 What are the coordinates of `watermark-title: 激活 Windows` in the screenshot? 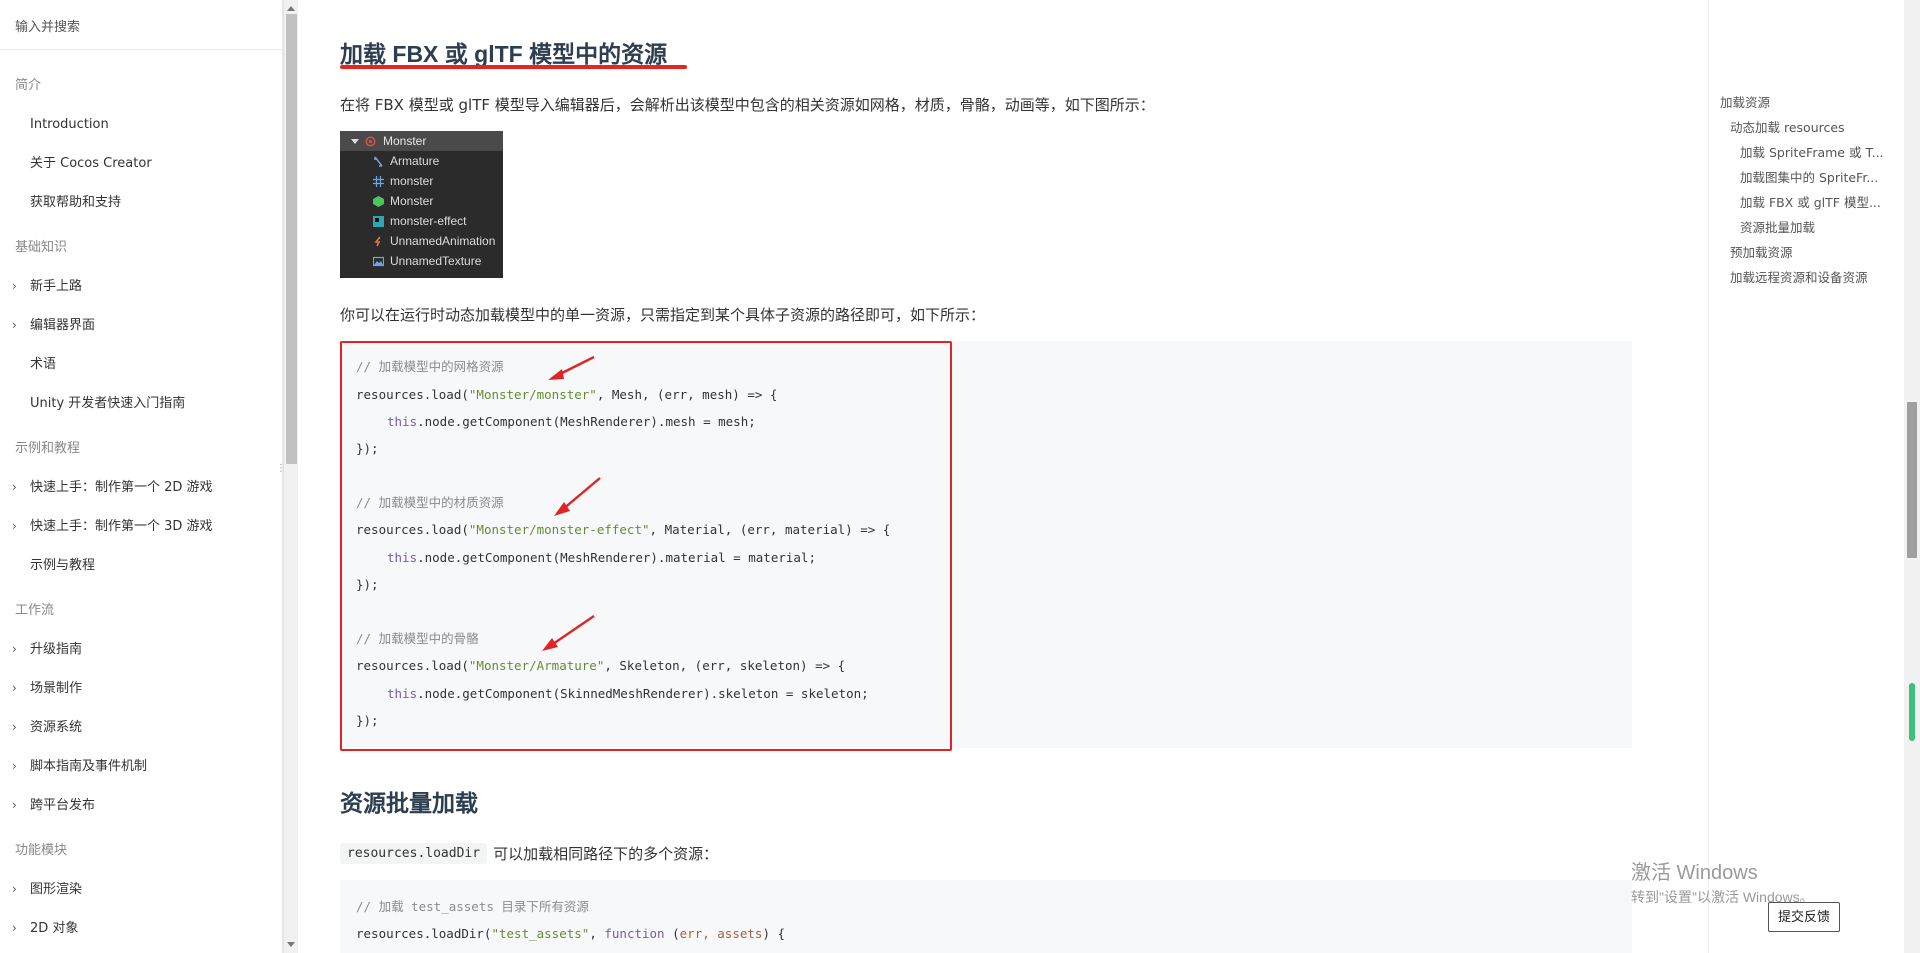 It's located at (1694, 873).